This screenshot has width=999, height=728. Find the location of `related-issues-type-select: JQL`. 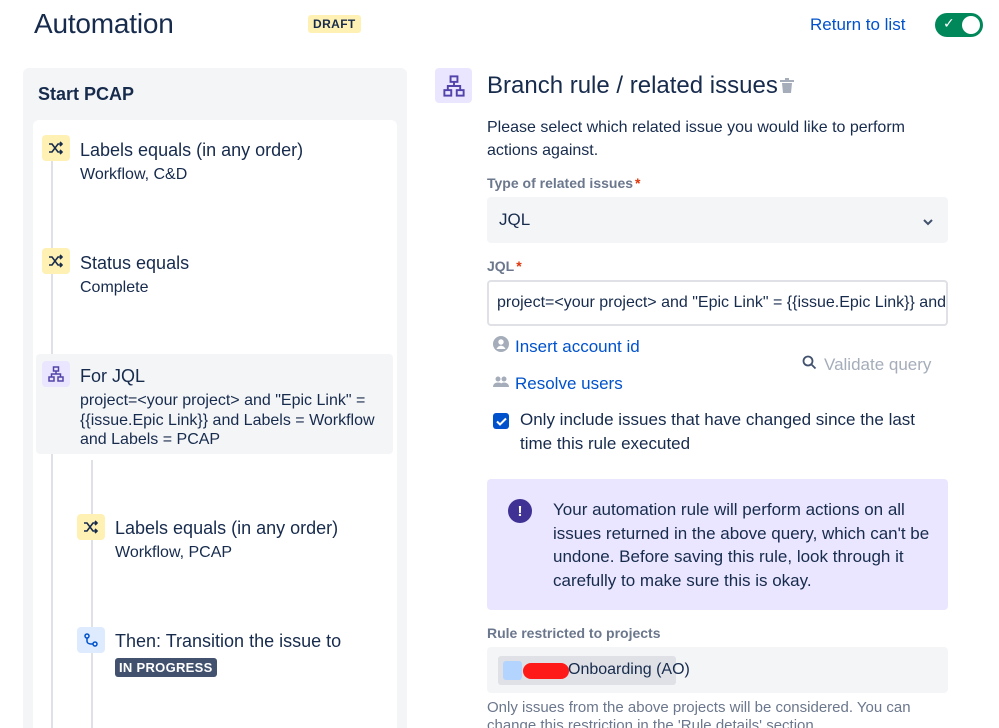

related-issues-type-select: JQL is located at coordinates (717, 220).